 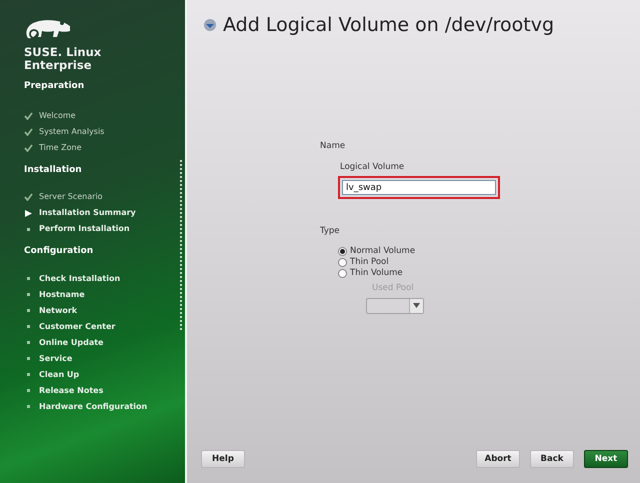 What do you see at coordinates (210, 25) in the screenshot?
I see `globe-icon` at bounding box center [210, 25].